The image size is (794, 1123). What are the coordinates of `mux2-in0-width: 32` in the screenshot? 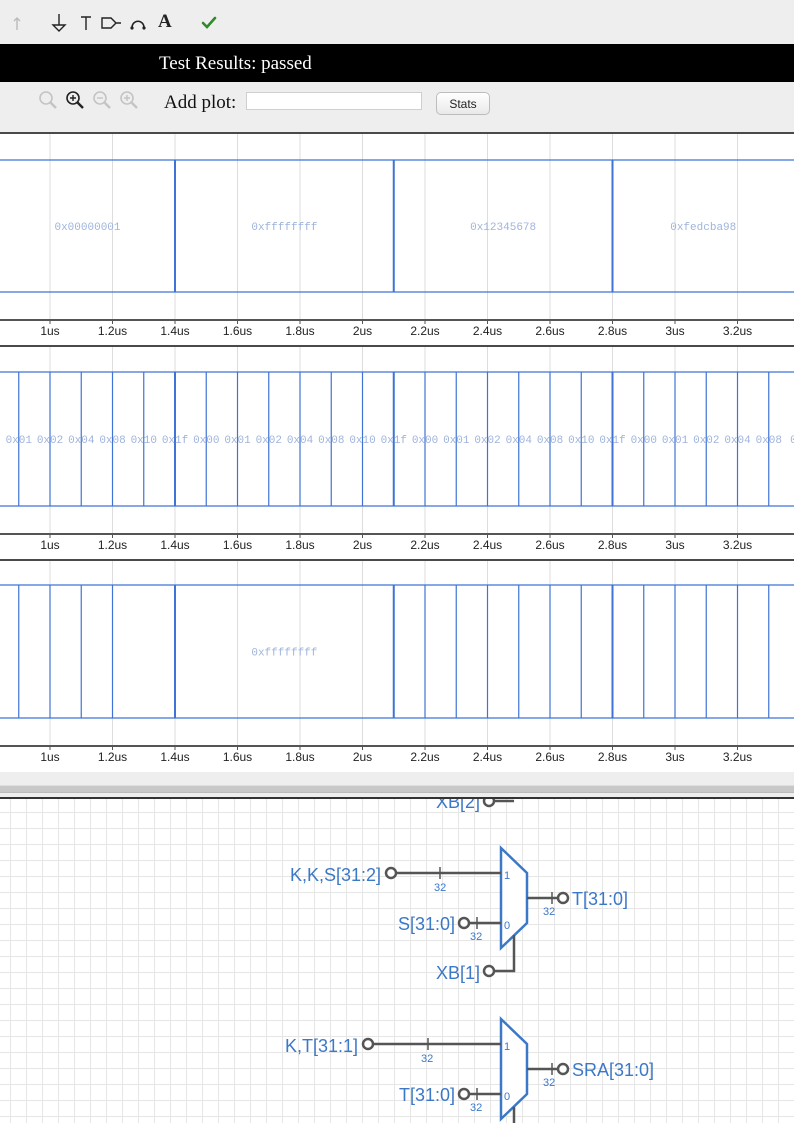 It's located at (476, 1108).